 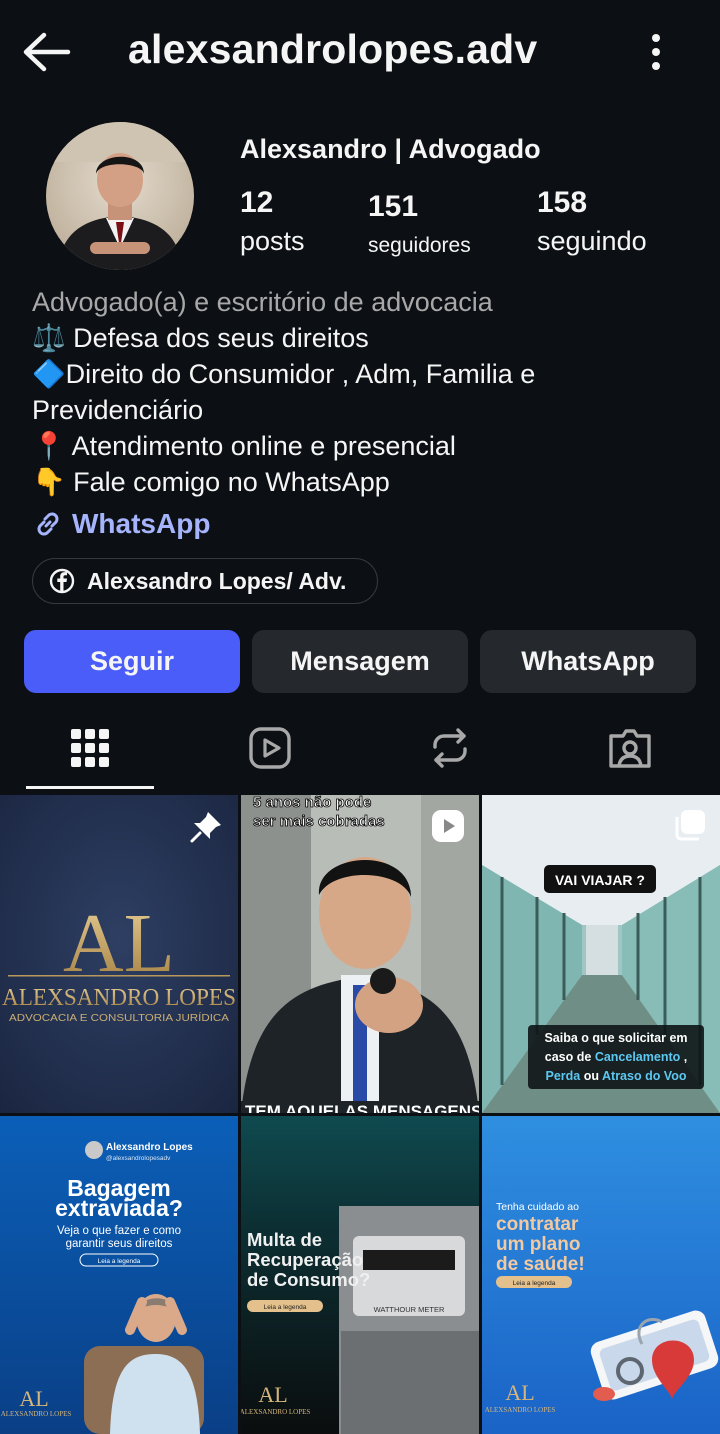 What do you see at coordinates (119, 1231) in the screenshot?
I see `post-4-sub-1: Veja o que fazer e como` at bounding box center [119, 1231].